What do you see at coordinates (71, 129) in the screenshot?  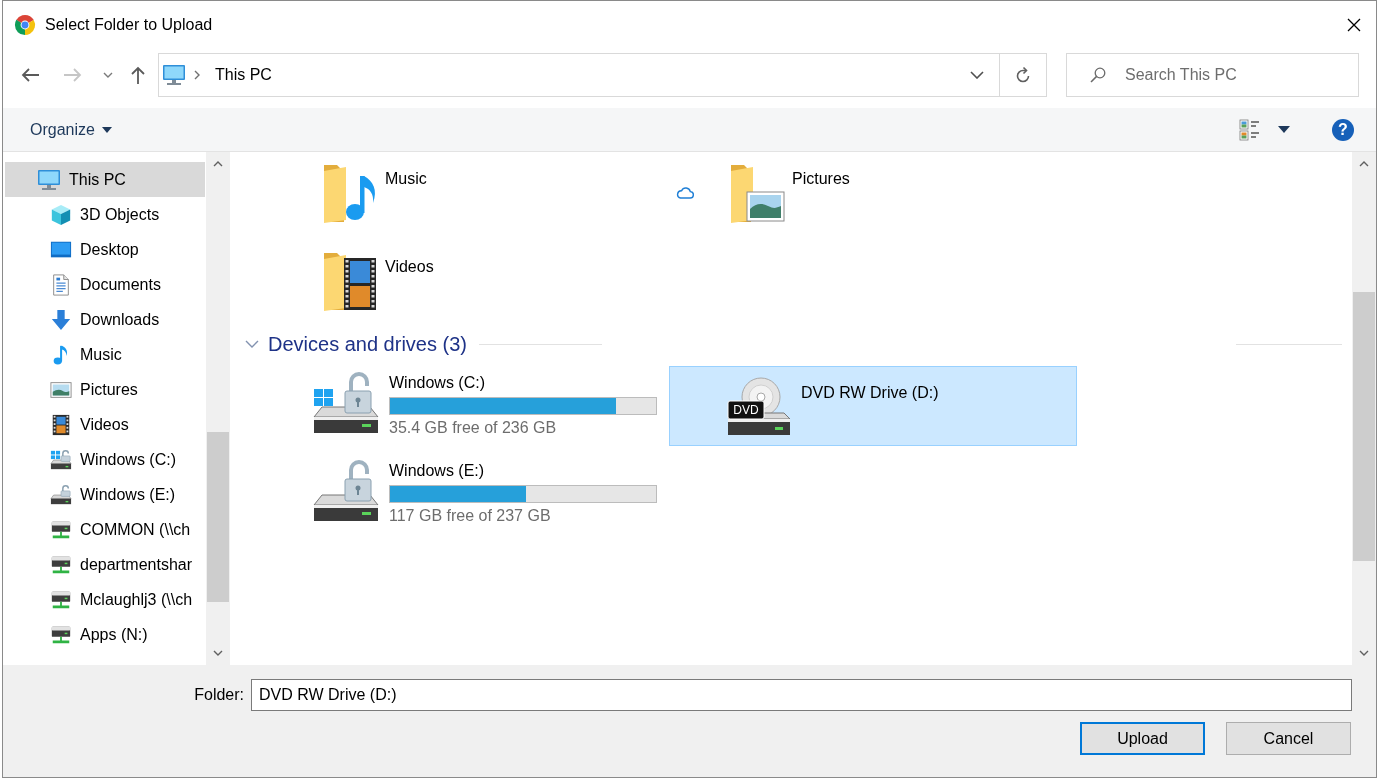 I see `organize-button: Organize` at bounding box center [71, 129].